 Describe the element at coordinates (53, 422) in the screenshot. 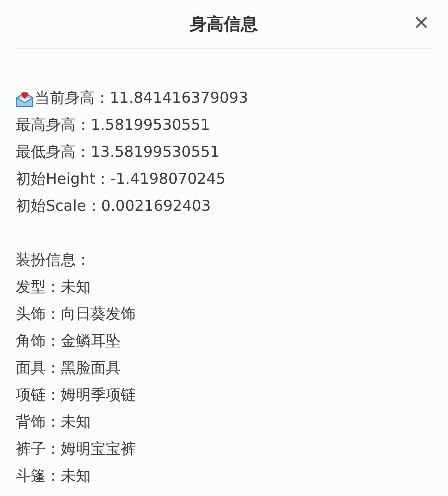

I see `outfit-info-text: 背饰：未知` at that location.